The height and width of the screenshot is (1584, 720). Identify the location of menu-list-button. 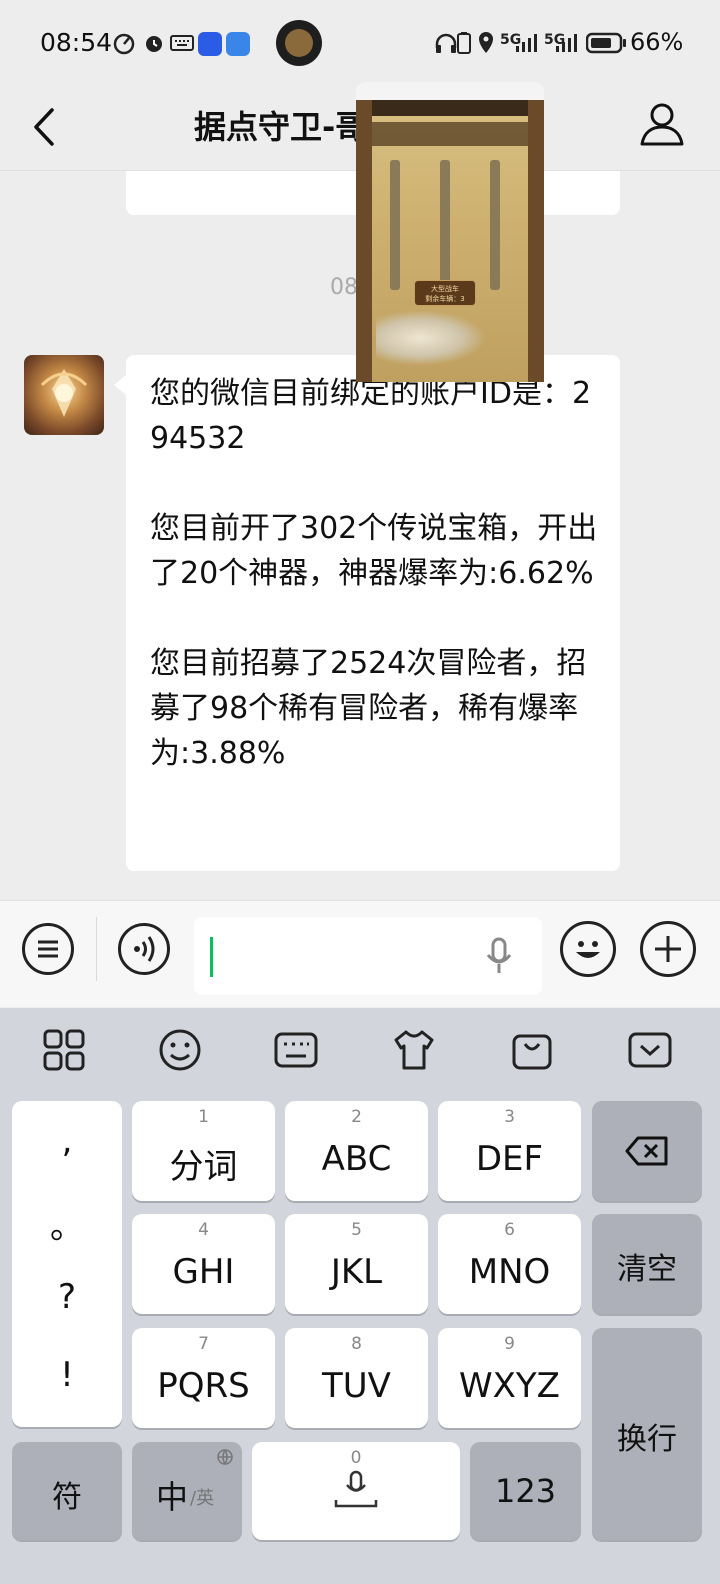
(48, 949).